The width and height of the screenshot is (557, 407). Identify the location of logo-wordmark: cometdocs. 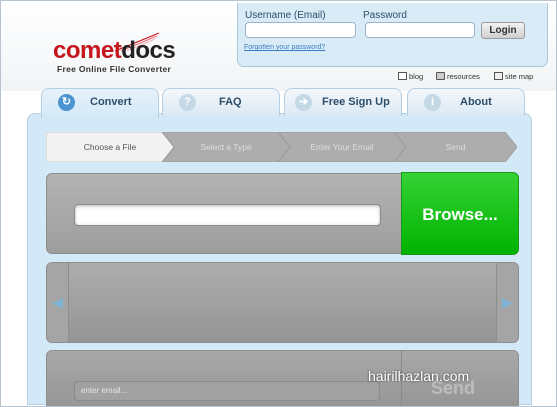
(114, 51).